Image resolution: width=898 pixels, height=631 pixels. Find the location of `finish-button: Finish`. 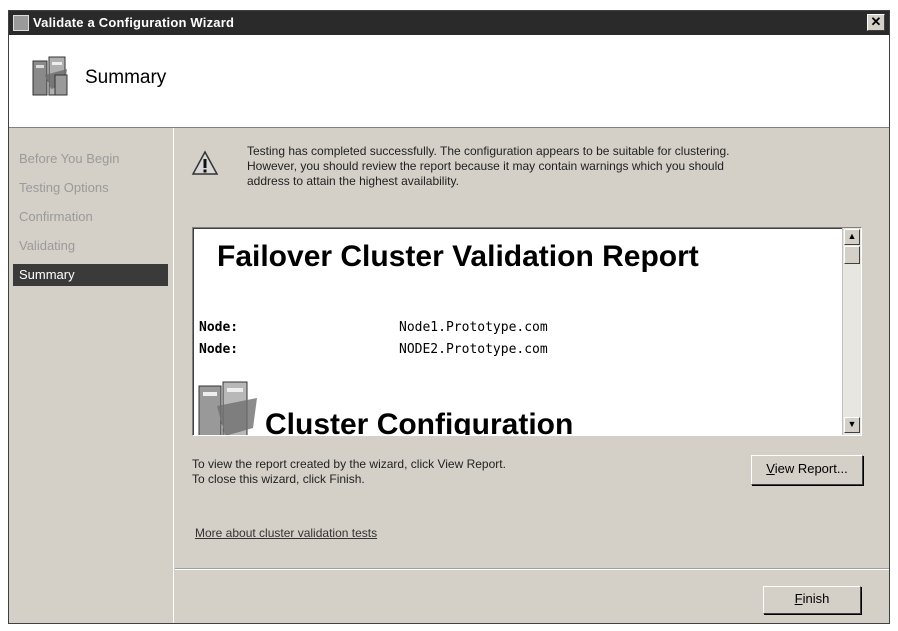

finish-button: Finish is located at coordinates (812, 600).